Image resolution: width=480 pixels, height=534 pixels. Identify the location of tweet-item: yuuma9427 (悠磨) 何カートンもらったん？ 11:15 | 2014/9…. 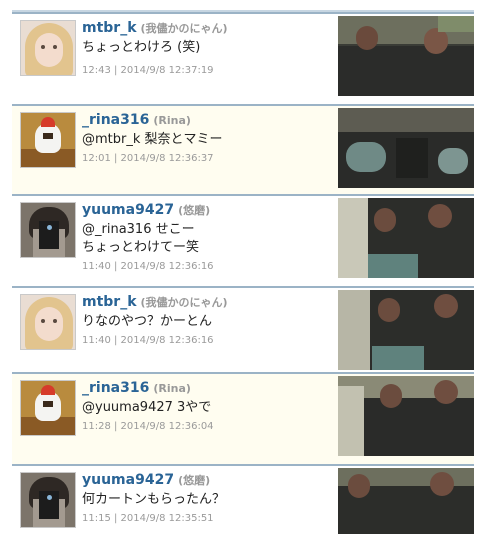
(243, 499).